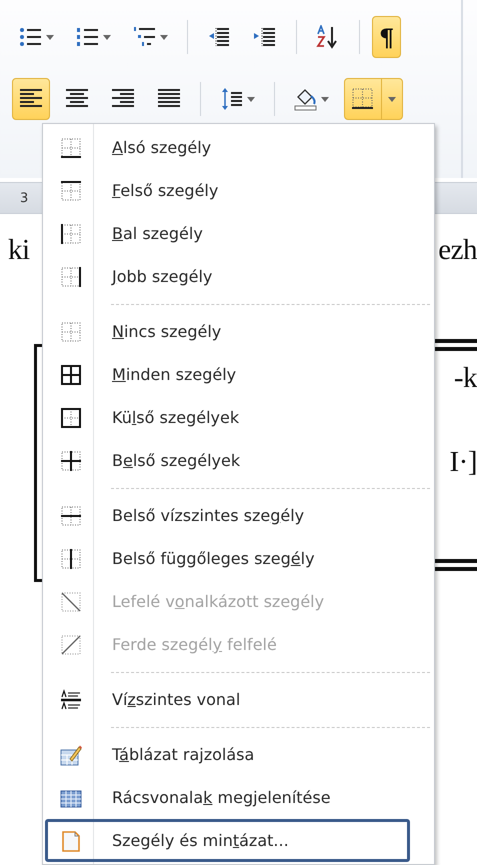 The width and height of the screenshot is (477, 865). What do you see at coordinates (31, 99) in the screenshot?
I see `align-left-button` at bounding box center [31, 99].